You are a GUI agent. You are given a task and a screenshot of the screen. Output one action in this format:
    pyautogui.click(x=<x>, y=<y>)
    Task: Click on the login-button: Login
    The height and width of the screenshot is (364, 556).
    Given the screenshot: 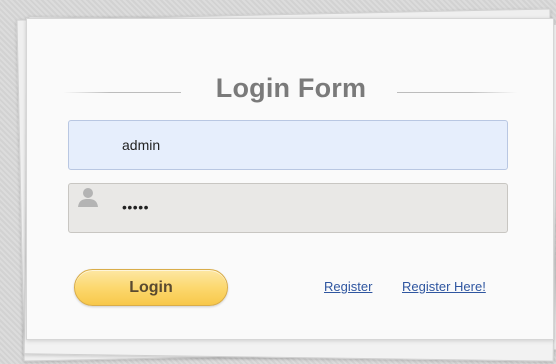 What is the action you would take?
    pyautogui.click(x=151, y=287)
    